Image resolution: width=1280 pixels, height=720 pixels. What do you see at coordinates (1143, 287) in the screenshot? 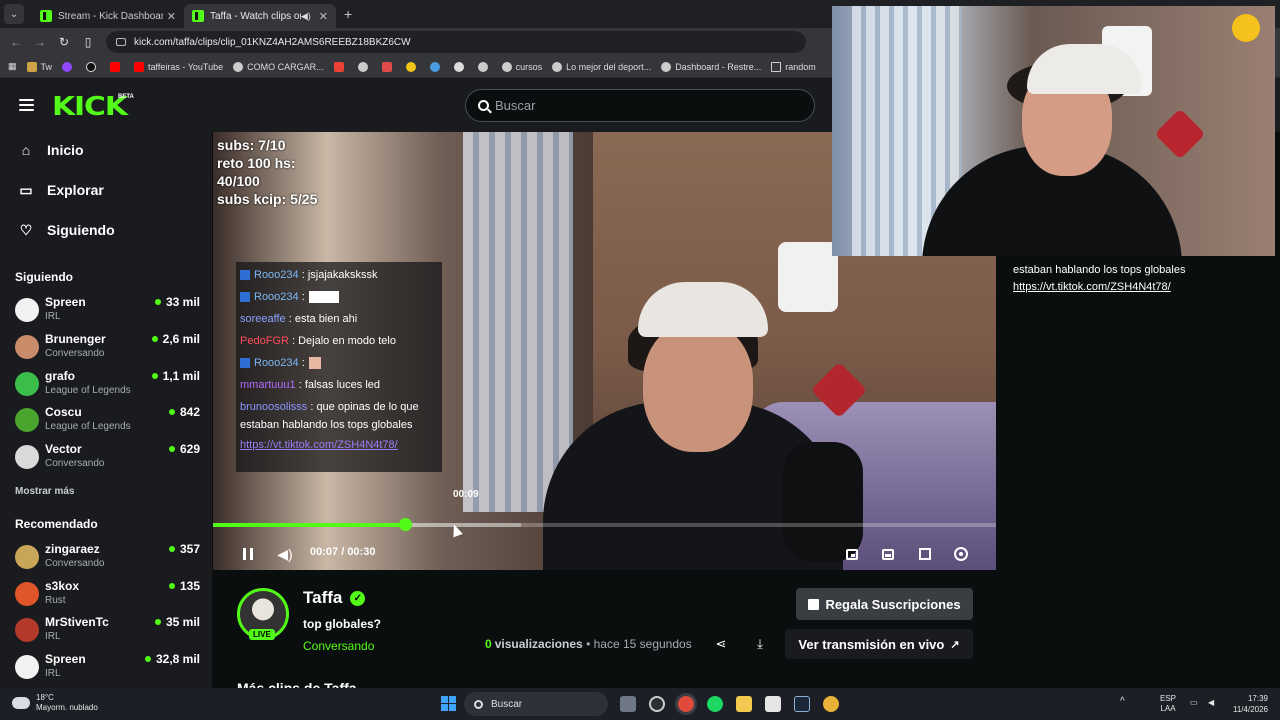
I see `chat-message-link: https://vt.tiktok.com/ZSH4N4t78/` at bounding box center [1143, 287].